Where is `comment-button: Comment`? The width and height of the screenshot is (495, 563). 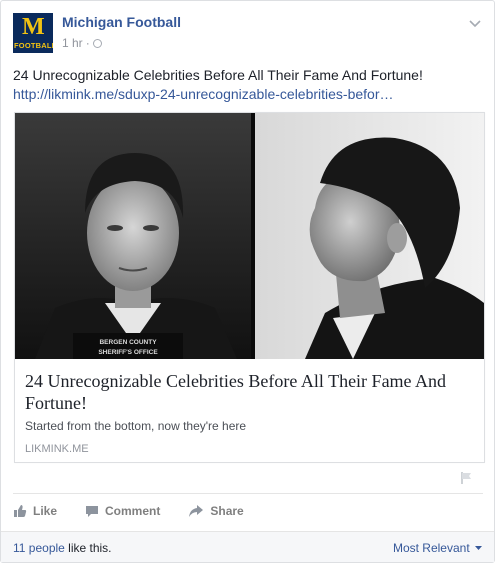 comment-button: Comment is located at coordinates (122, 511).